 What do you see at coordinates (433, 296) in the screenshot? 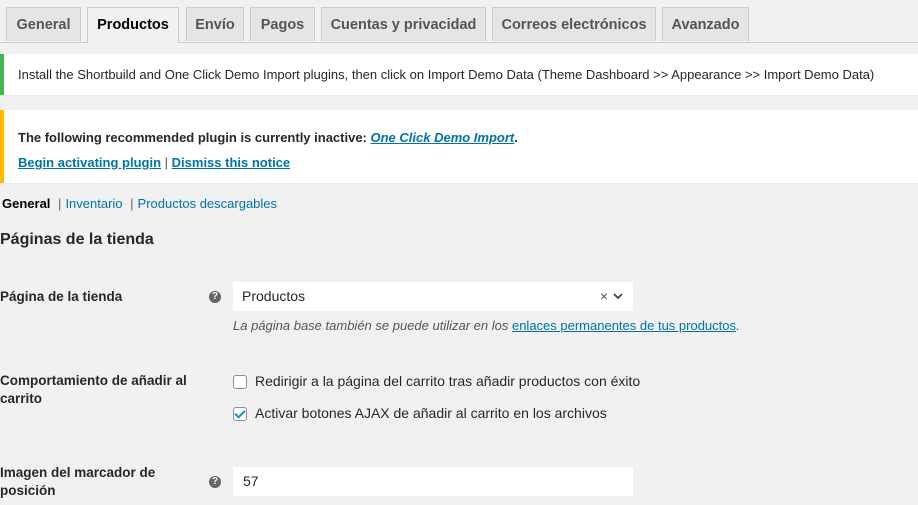
I see `shop-page-select: Productos ×` at bounding box center [433, 296].